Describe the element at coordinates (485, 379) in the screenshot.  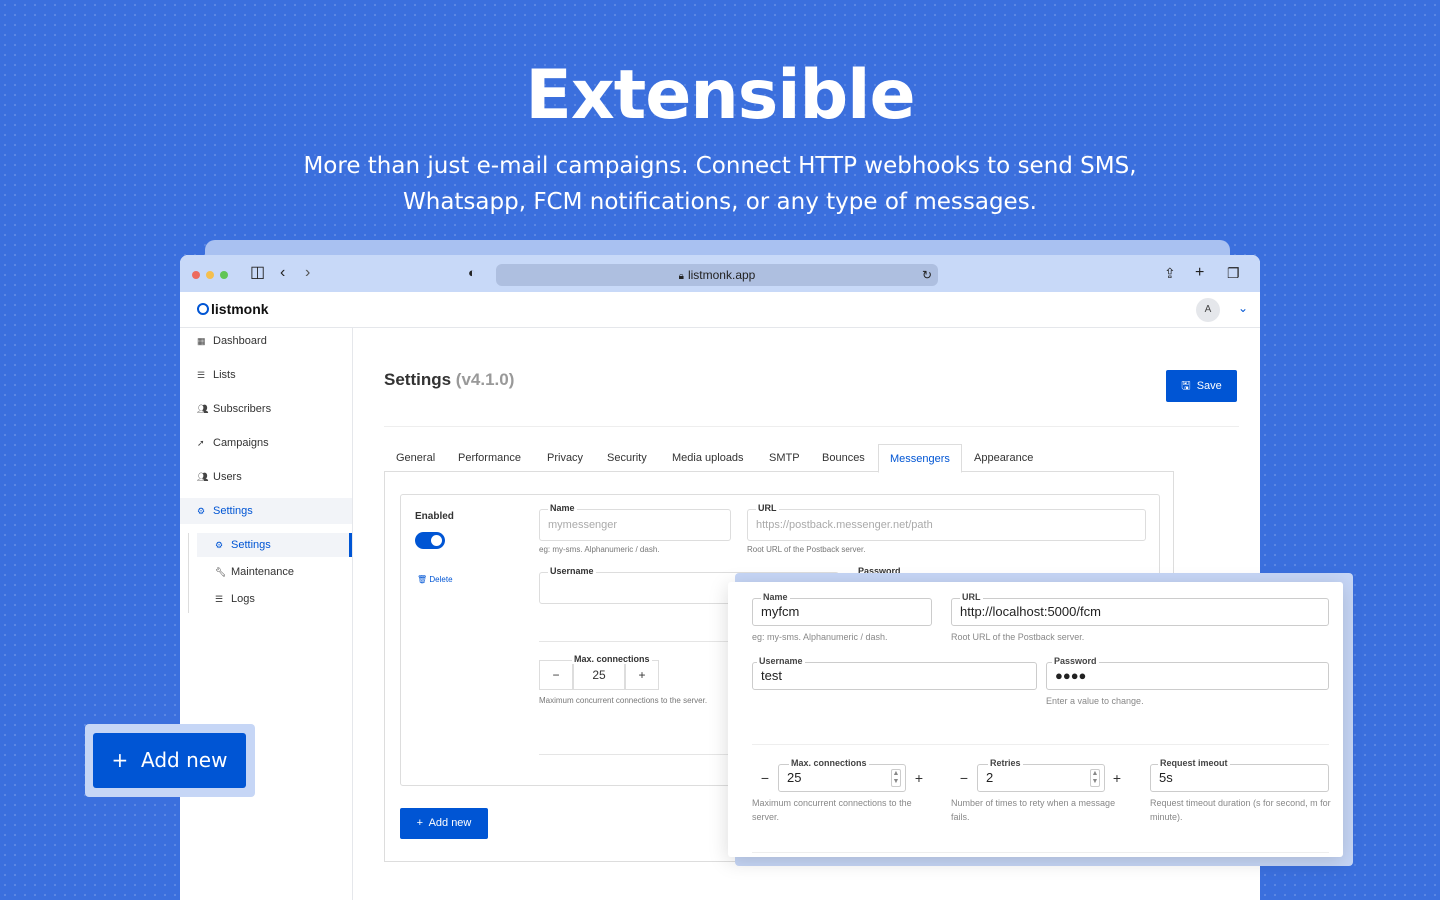
I see `version-label: (v4.1.0)` at that location.